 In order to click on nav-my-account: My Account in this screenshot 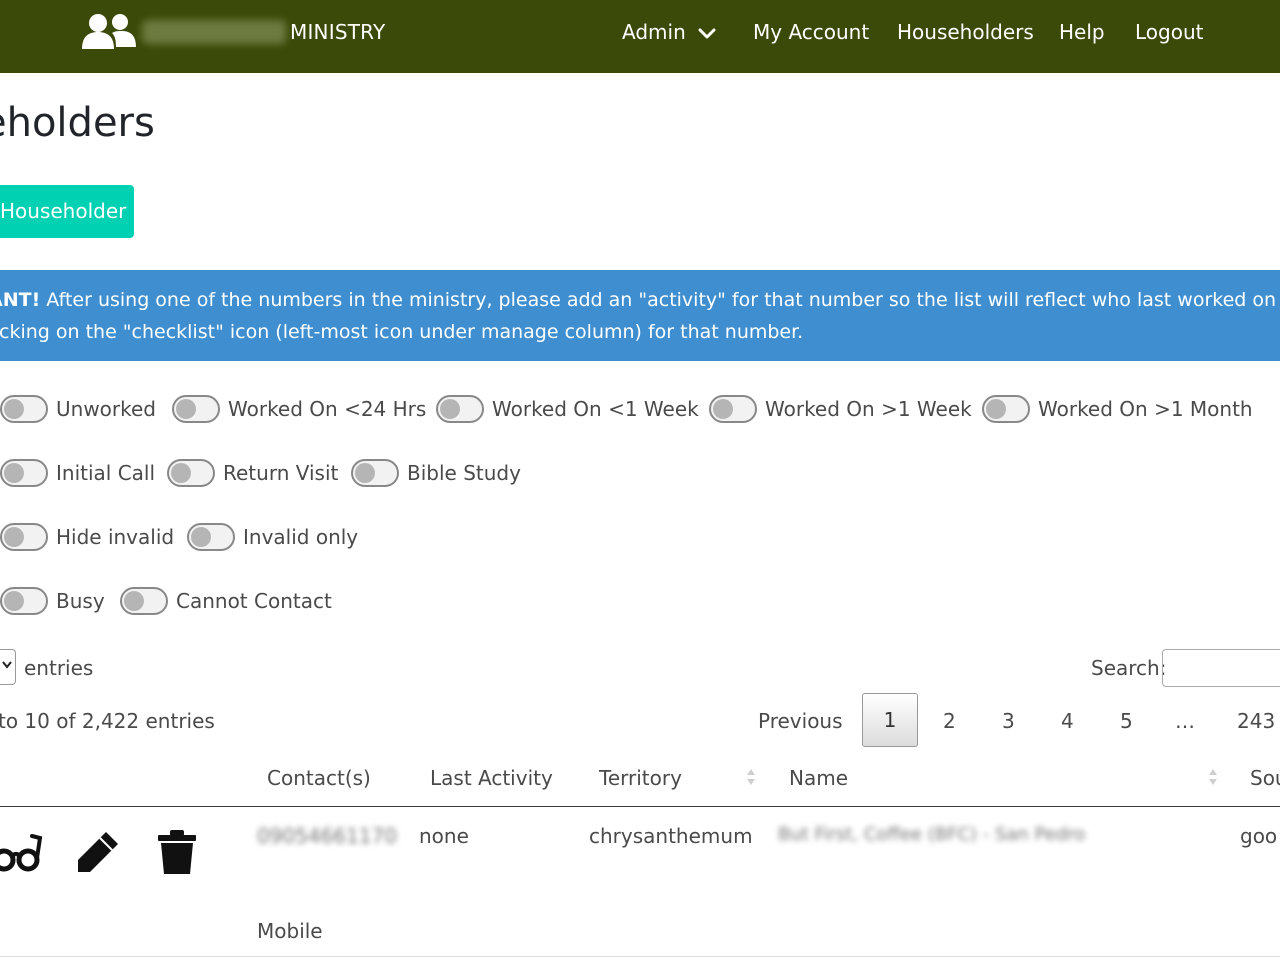, I will do `click(811, 32)`.